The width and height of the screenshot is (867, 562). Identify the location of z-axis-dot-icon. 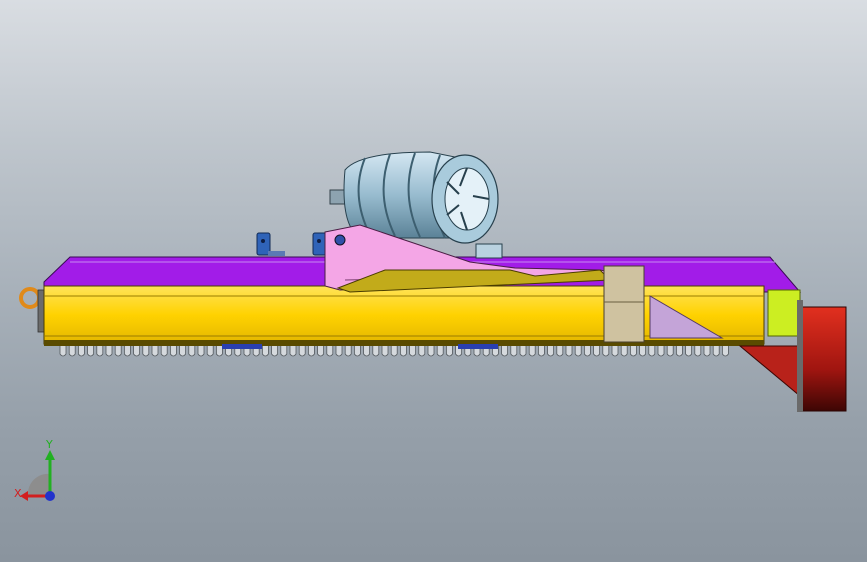
(50, 496).